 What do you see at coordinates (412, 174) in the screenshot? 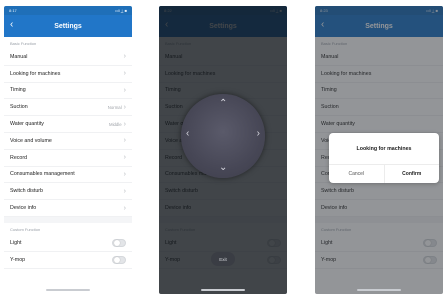
I see `confirm-button: Confirm` at bounding box center [412, 174].